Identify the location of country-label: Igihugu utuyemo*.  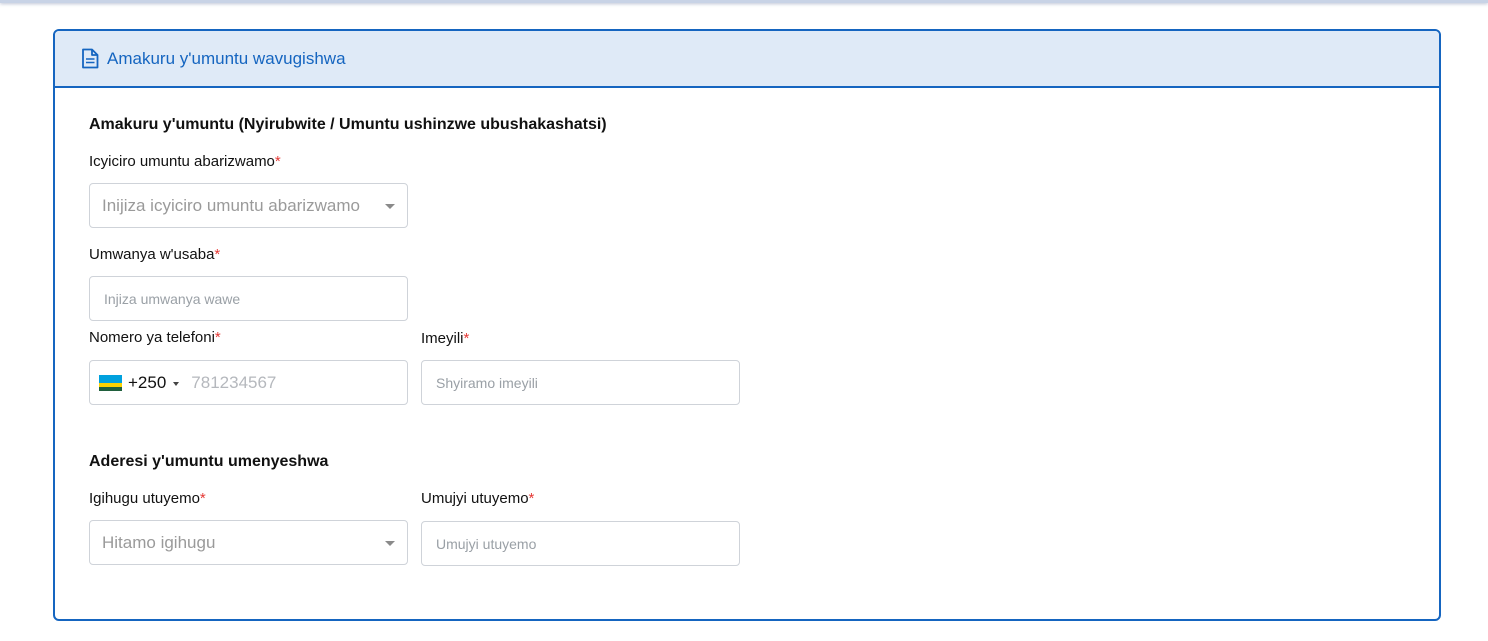
(147, 498).